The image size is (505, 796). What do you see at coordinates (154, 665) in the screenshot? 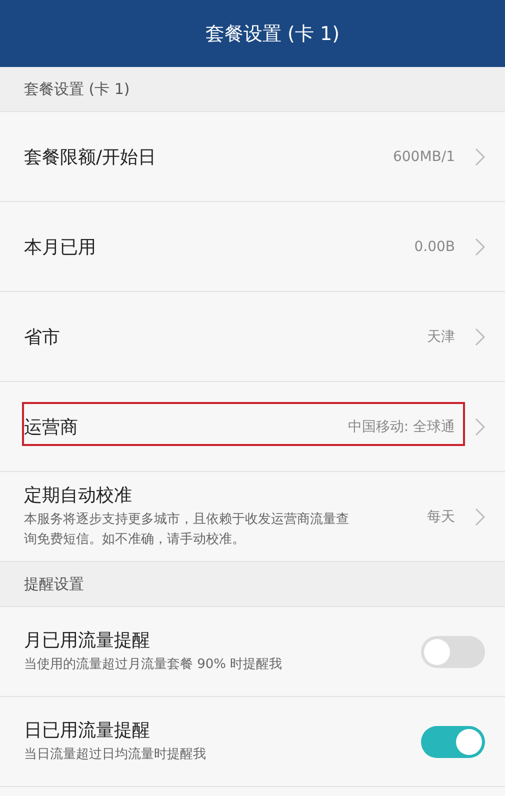
I see `setting-description: 当使用的流量超过月流量套餐 90% 时提醒我` at bounding box center [154, 665].